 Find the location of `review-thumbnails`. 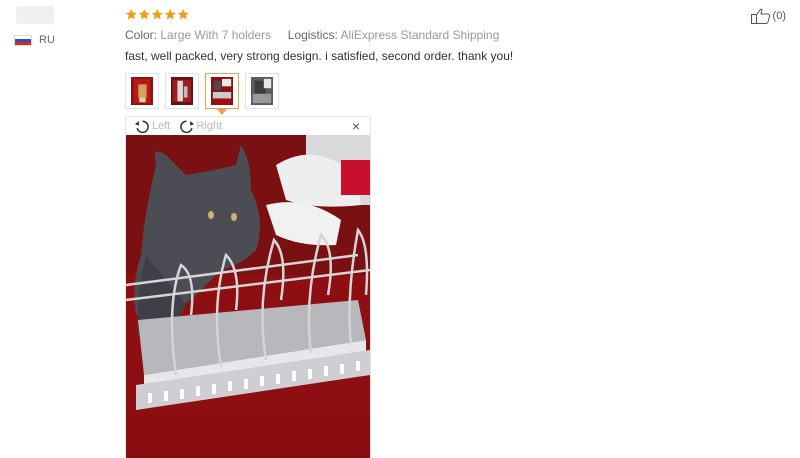

review-thumbnails is located at coordinates (435, 94).